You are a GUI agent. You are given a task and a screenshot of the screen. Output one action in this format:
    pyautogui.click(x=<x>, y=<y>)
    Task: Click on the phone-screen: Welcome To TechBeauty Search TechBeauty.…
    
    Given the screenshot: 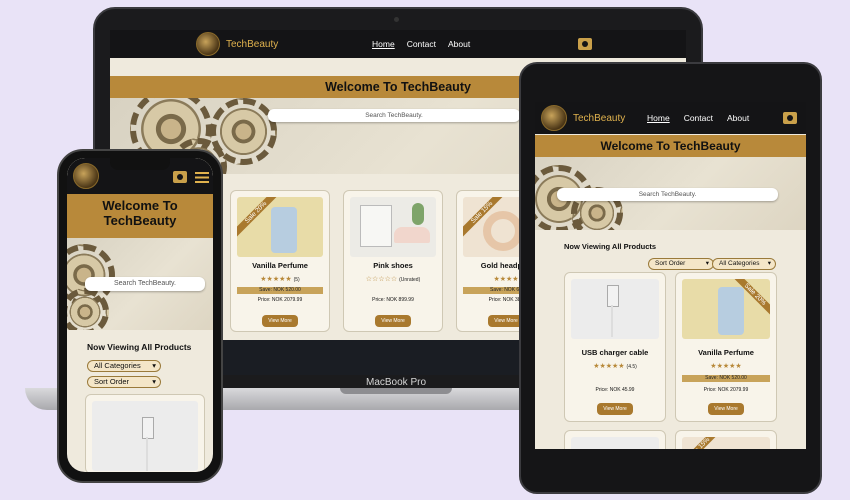 What is the action you would take?
    pyautogui.click(x=140, y=315)
    